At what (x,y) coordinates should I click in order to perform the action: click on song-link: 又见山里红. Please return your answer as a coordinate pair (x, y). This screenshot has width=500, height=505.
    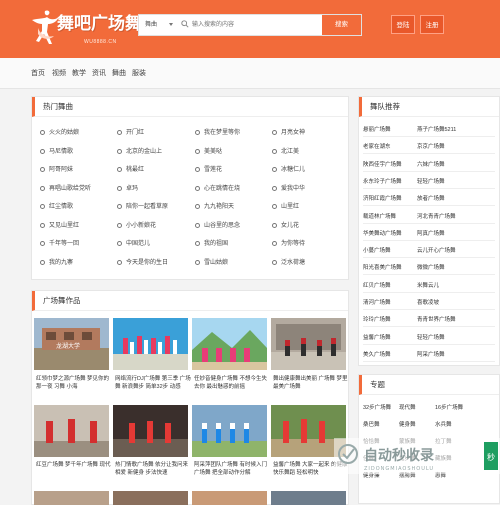
    Looking at the image, I should click on (59, 224).